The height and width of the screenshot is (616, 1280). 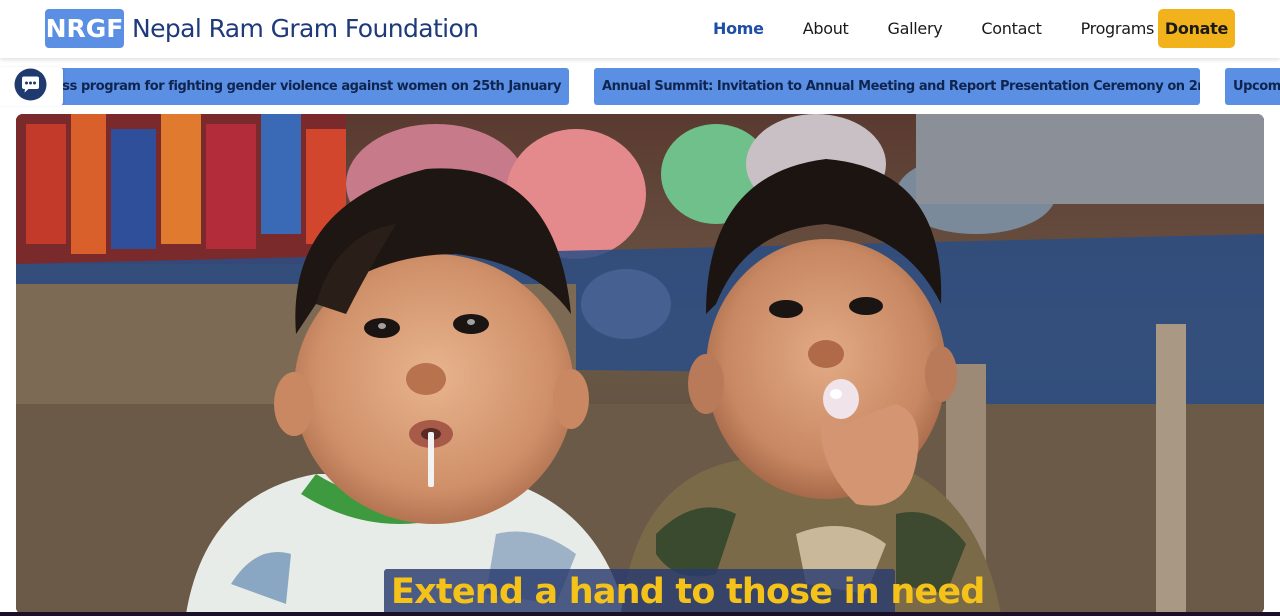 I want to click on donate-button: Donate, so click(x=1196, y=28).